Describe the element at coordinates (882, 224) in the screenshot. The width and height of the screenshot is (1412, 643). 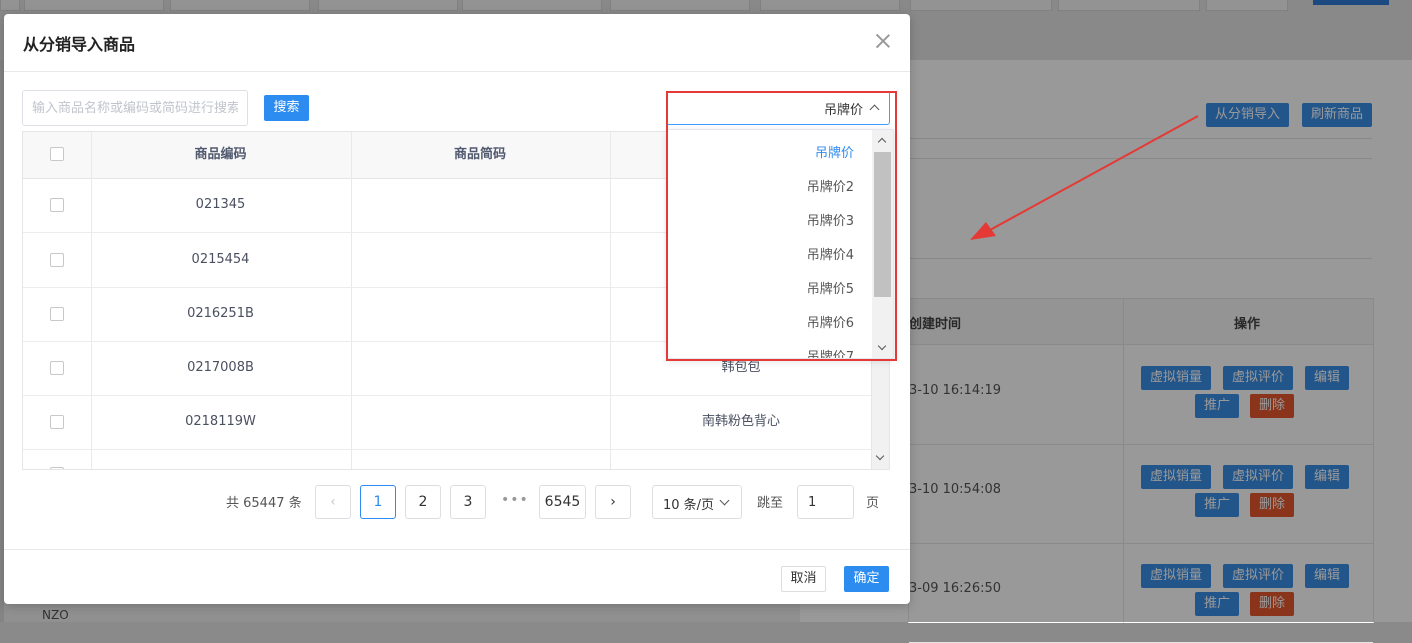
I see `scroll-thumb` at that location.